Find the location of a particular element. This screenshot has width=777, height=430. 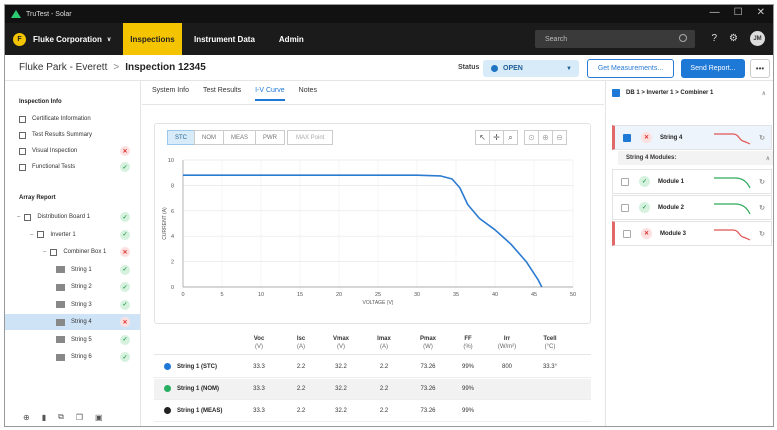

sidebar-info-item: Functional Tests ✓ is located at coordinates (72, 167).